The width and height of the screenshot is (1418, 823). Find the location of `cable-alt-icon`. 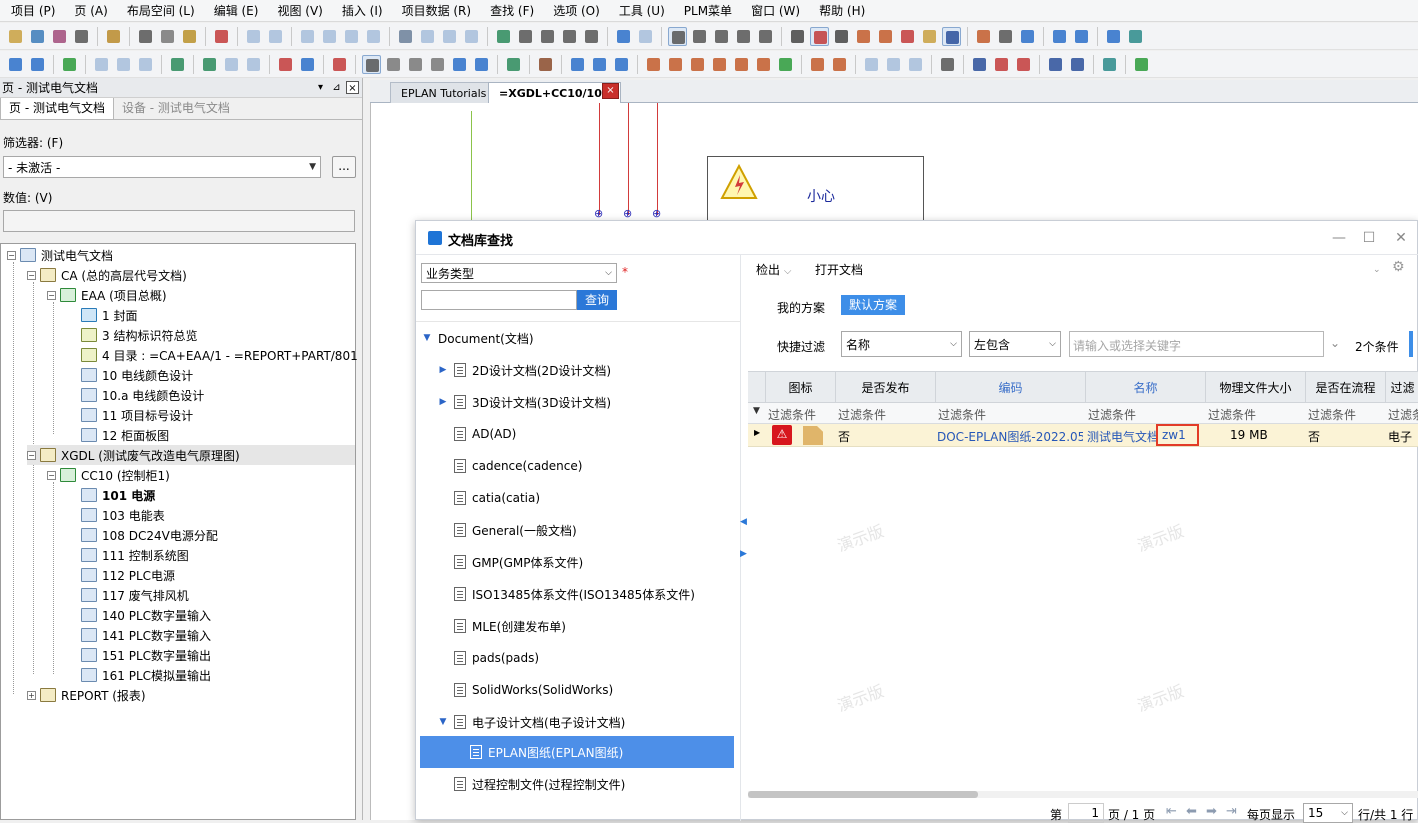

cable-alt-icon is located at coordinates (1001, 64).